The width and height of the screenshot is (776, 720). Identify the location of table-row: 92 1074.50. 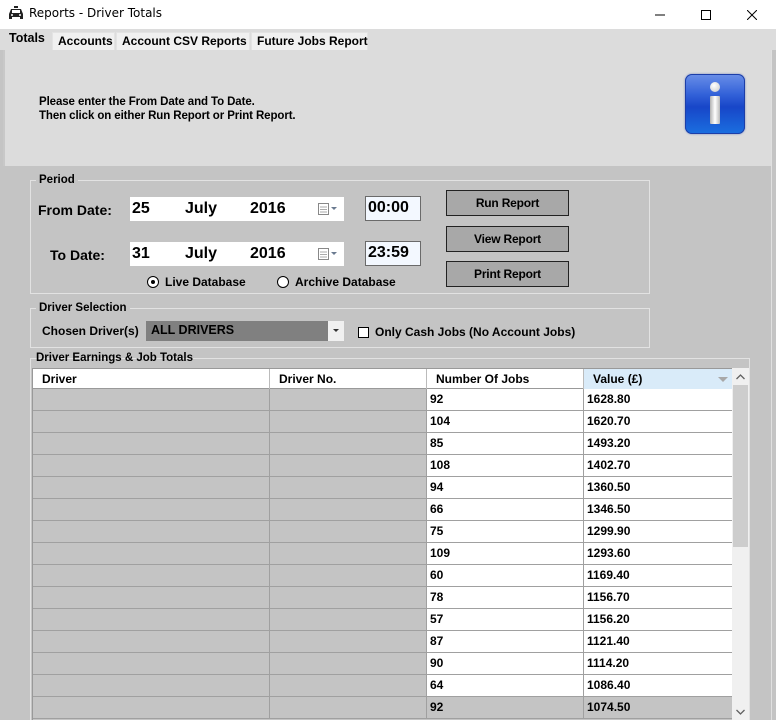
(382, 708).